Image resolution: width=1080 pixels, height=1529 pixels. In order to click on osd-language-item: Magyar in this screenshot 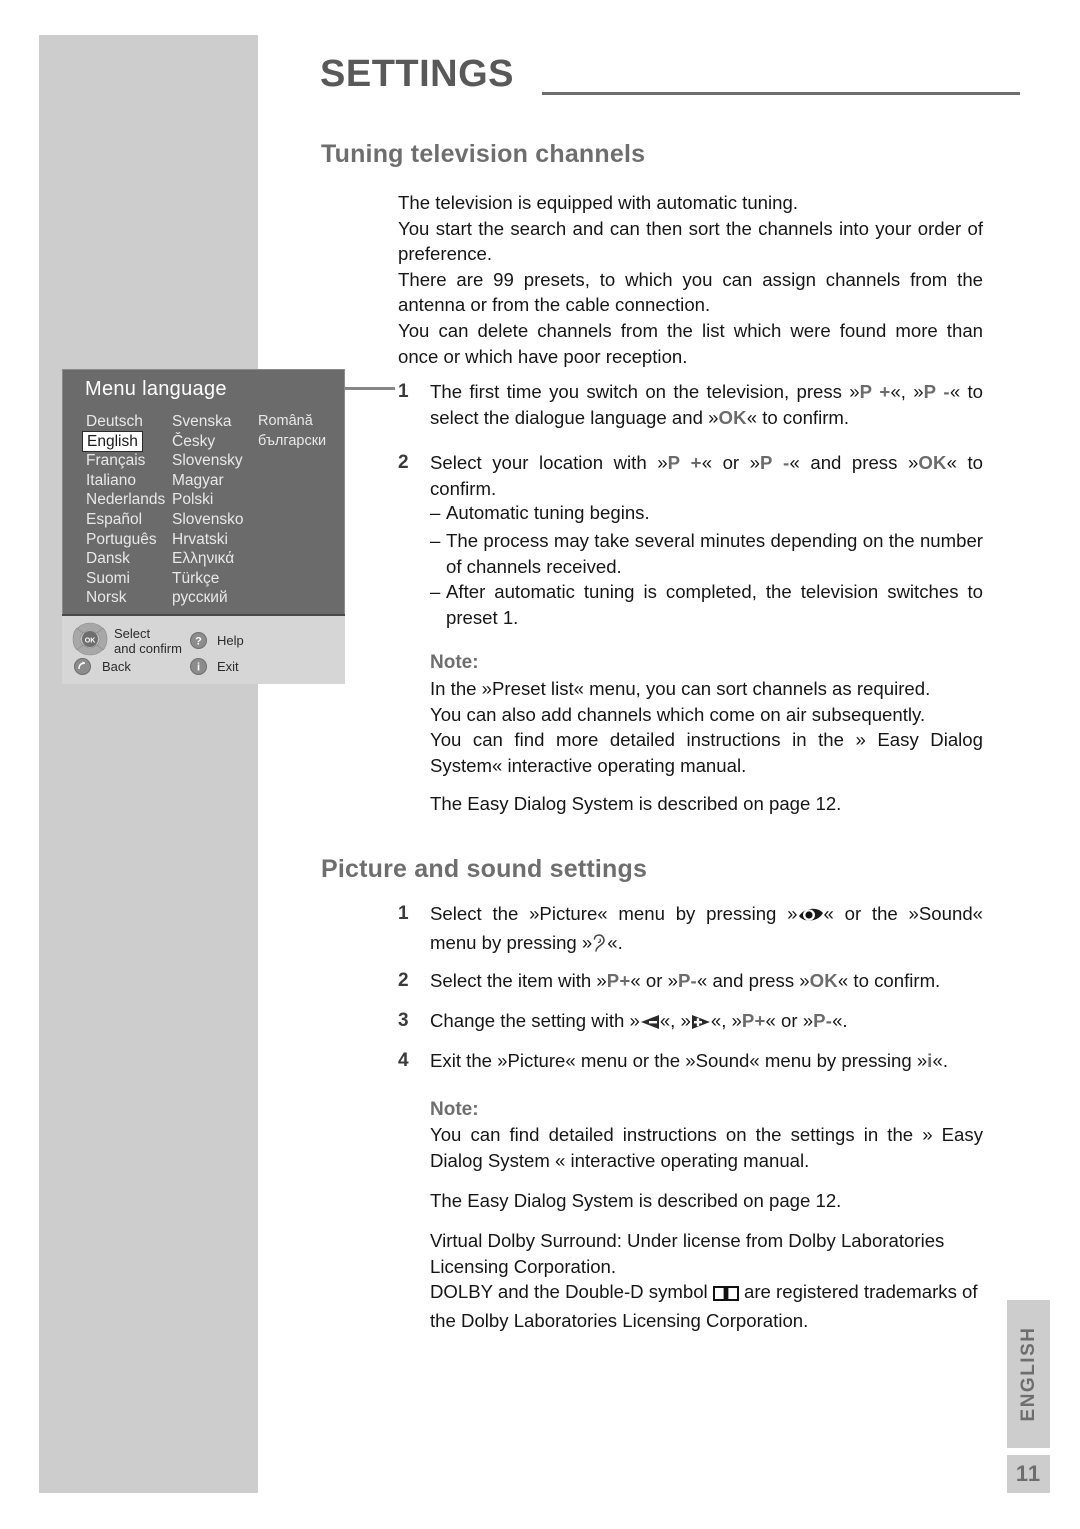, I will do `click(210, 481)`.